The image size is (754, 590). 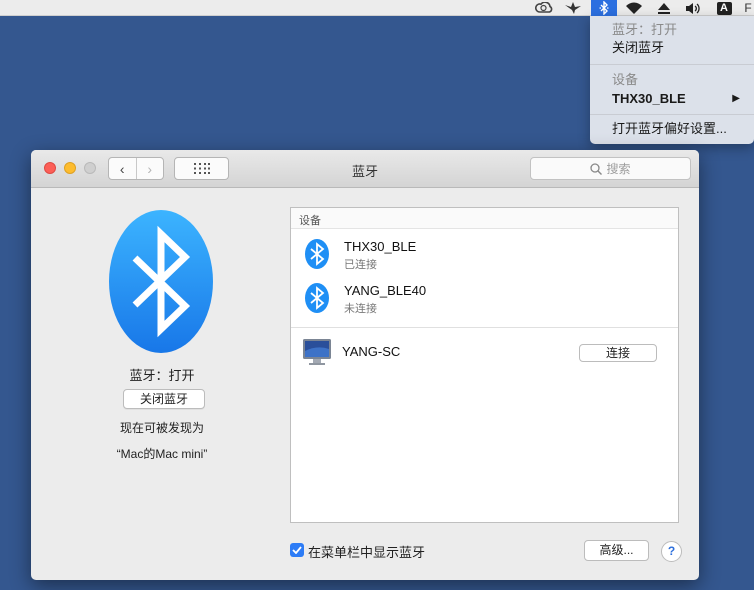 I want to click on bluetooth-status: 蓝牙：打开, so click(x=162, y=375).